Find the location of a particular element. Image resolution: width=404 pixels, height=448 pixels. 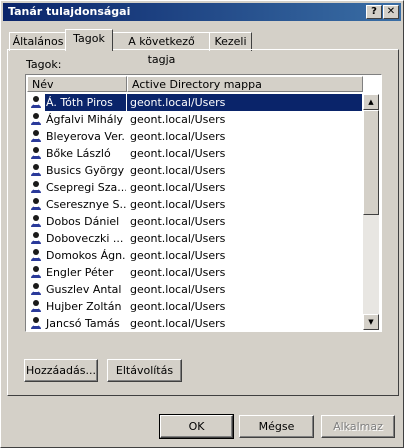

apply-button: Alkalmaz is located at coordinates (358, 426).